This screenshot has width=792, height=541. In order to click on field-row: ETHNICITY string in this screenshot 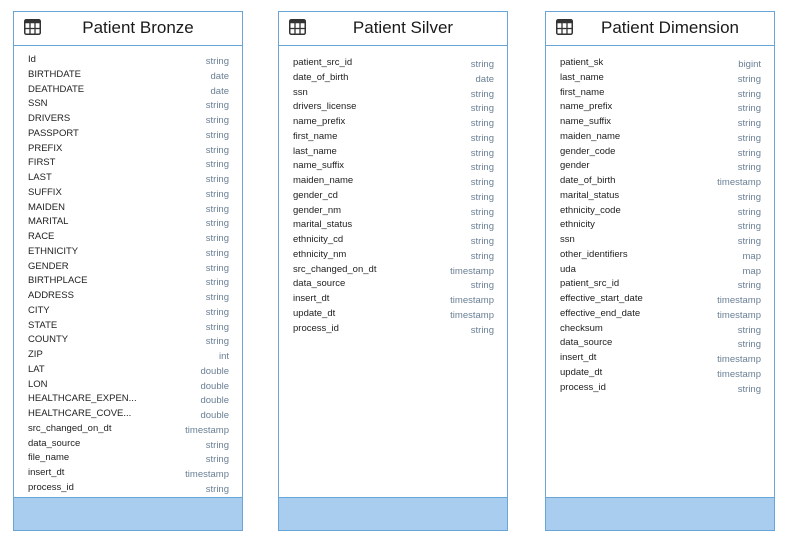, I will do `click(128, 253)`.